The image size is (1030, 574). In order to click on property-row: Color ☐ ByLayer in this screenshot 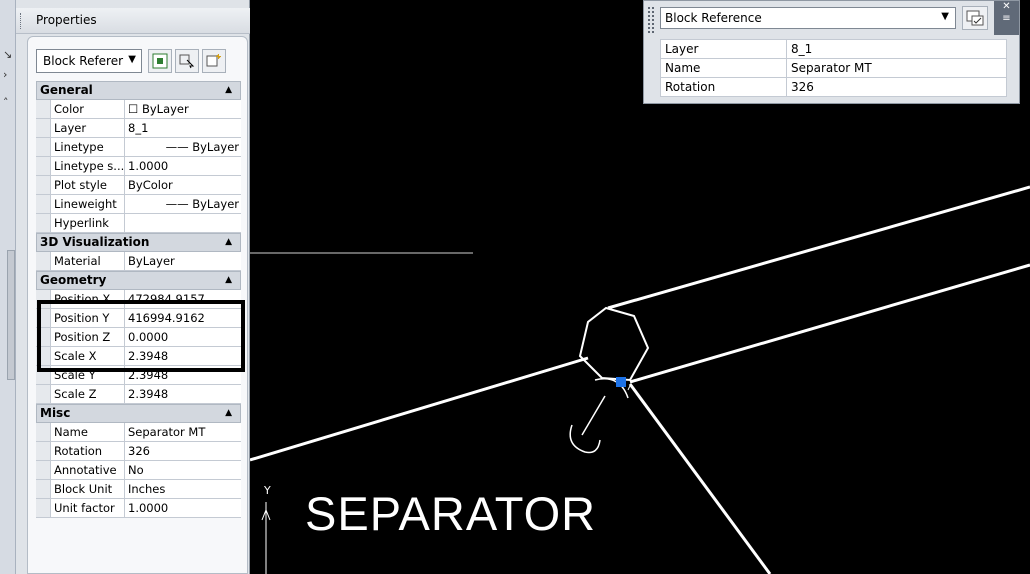, I will do `click(138, 109)`.